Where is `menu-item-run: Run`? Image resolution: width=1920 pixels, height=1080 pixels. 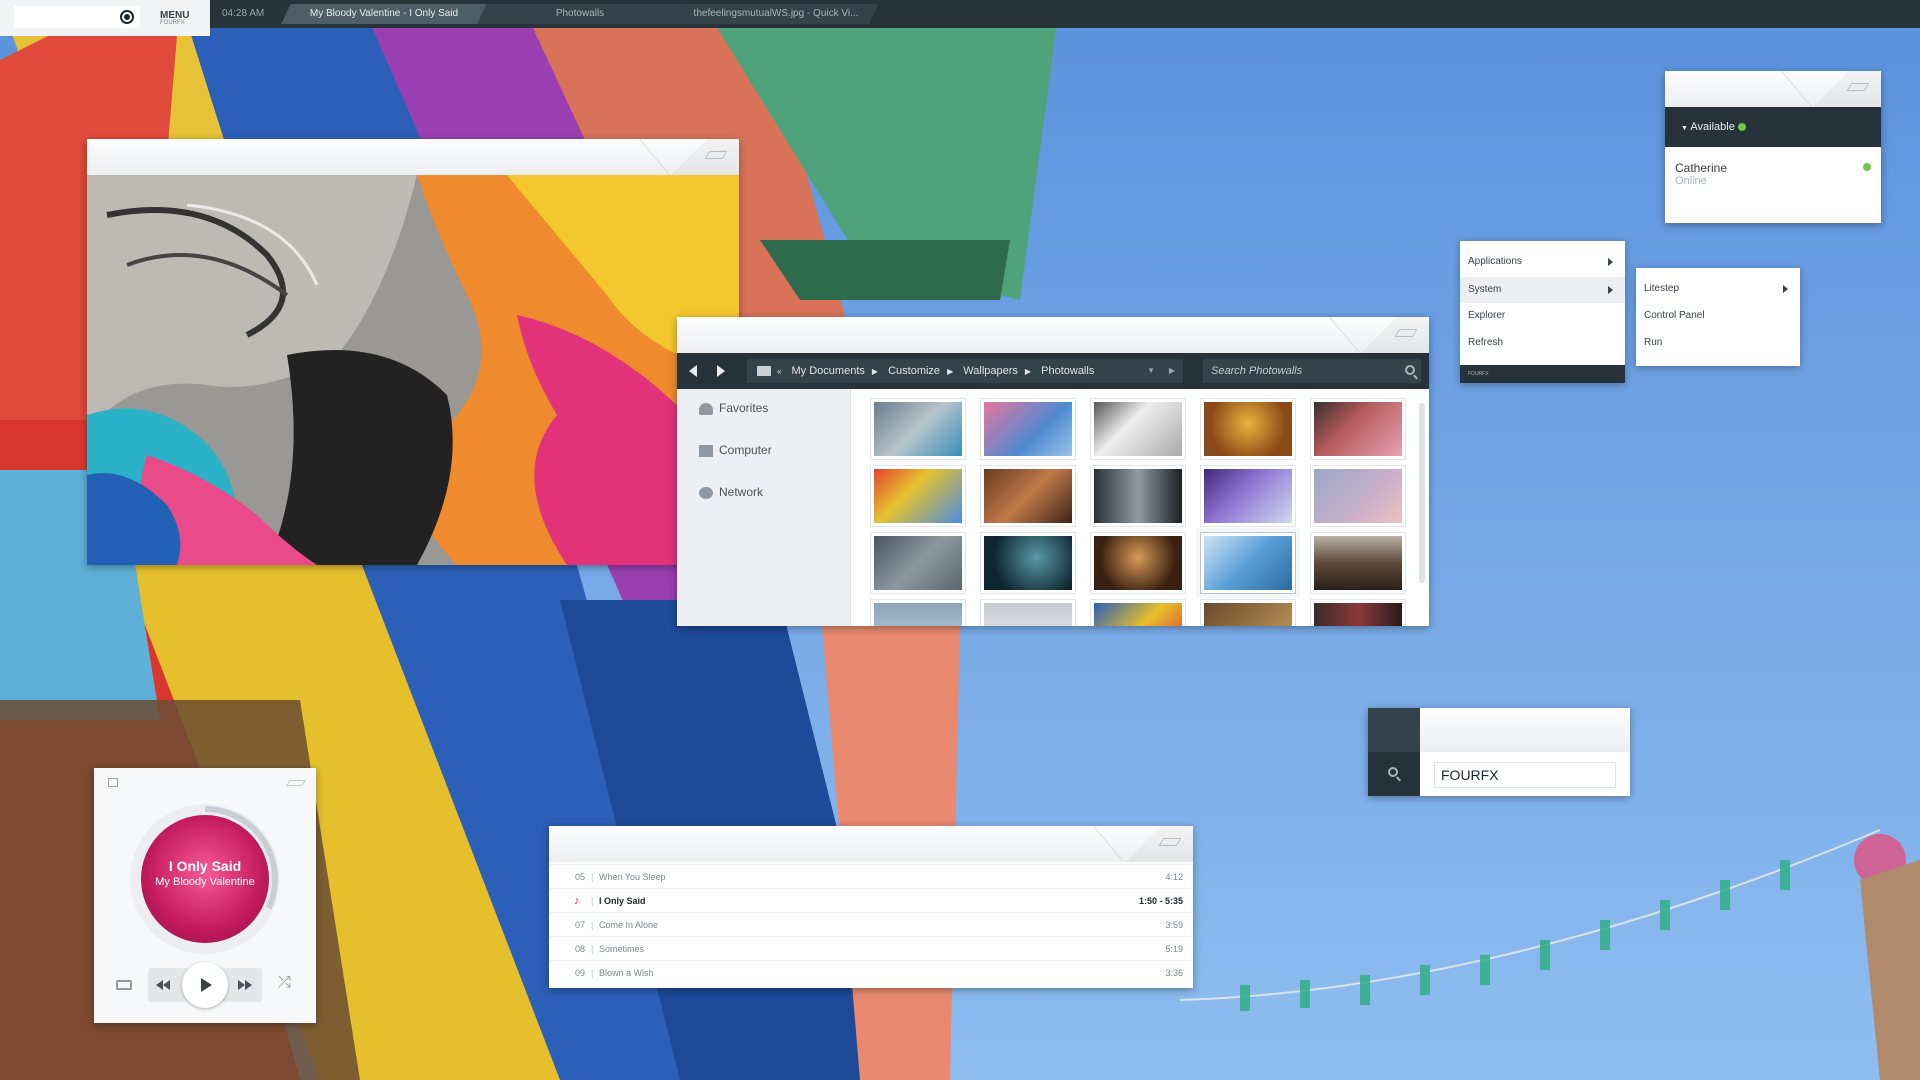 menu-item-run: Run is located at coordinates (1718, 343).